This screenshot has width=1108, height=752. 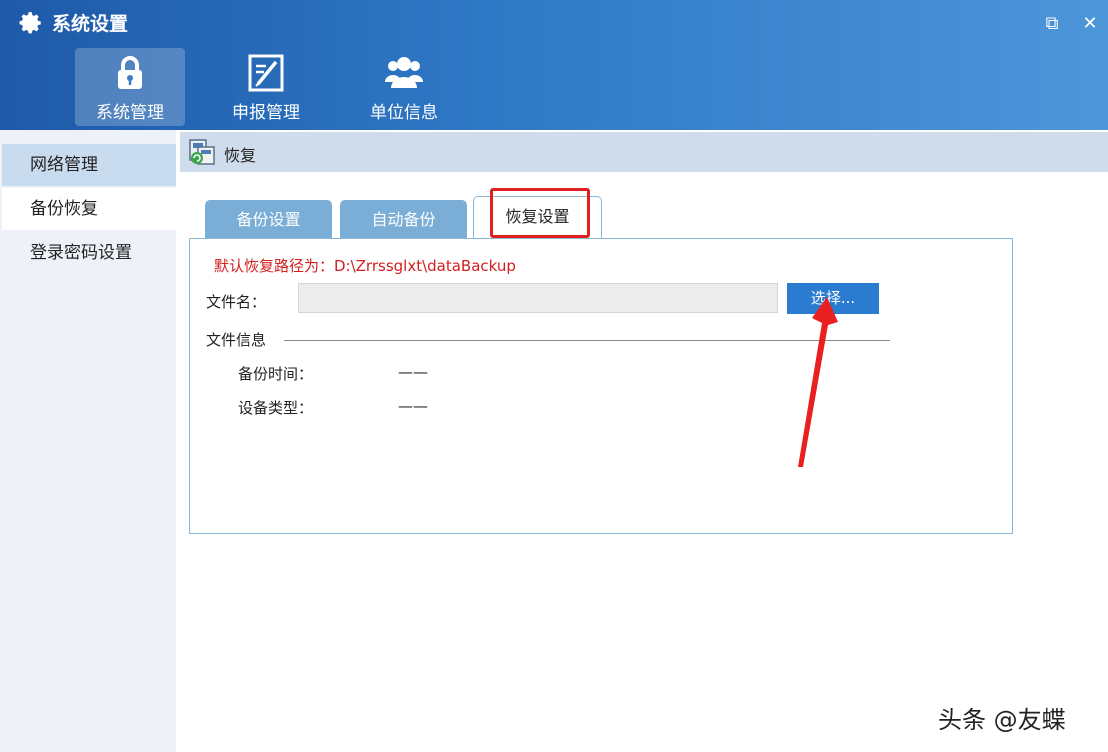 I want to click on main-tab-unit-info: 单位信息, so click(x=404, y=87).